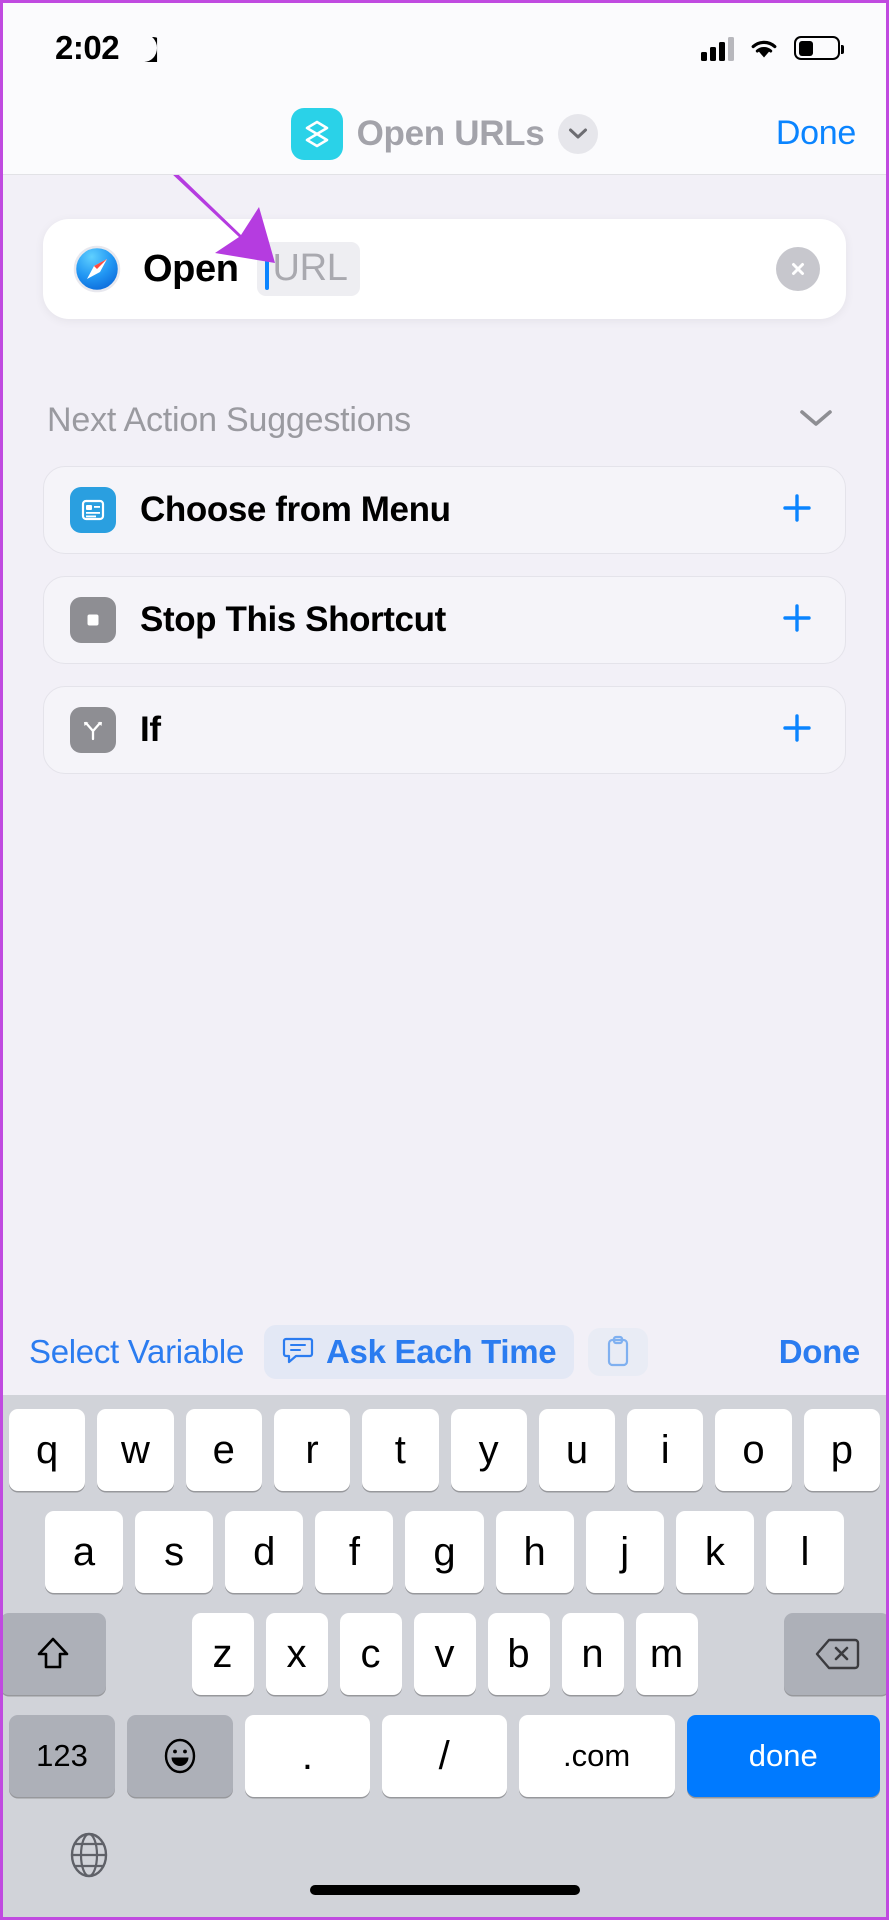 Image resolution: width=889 pixels, height=1920 pixels. I want to click on keyboard-row-3: z x c v b n m, so click(444, 1654).